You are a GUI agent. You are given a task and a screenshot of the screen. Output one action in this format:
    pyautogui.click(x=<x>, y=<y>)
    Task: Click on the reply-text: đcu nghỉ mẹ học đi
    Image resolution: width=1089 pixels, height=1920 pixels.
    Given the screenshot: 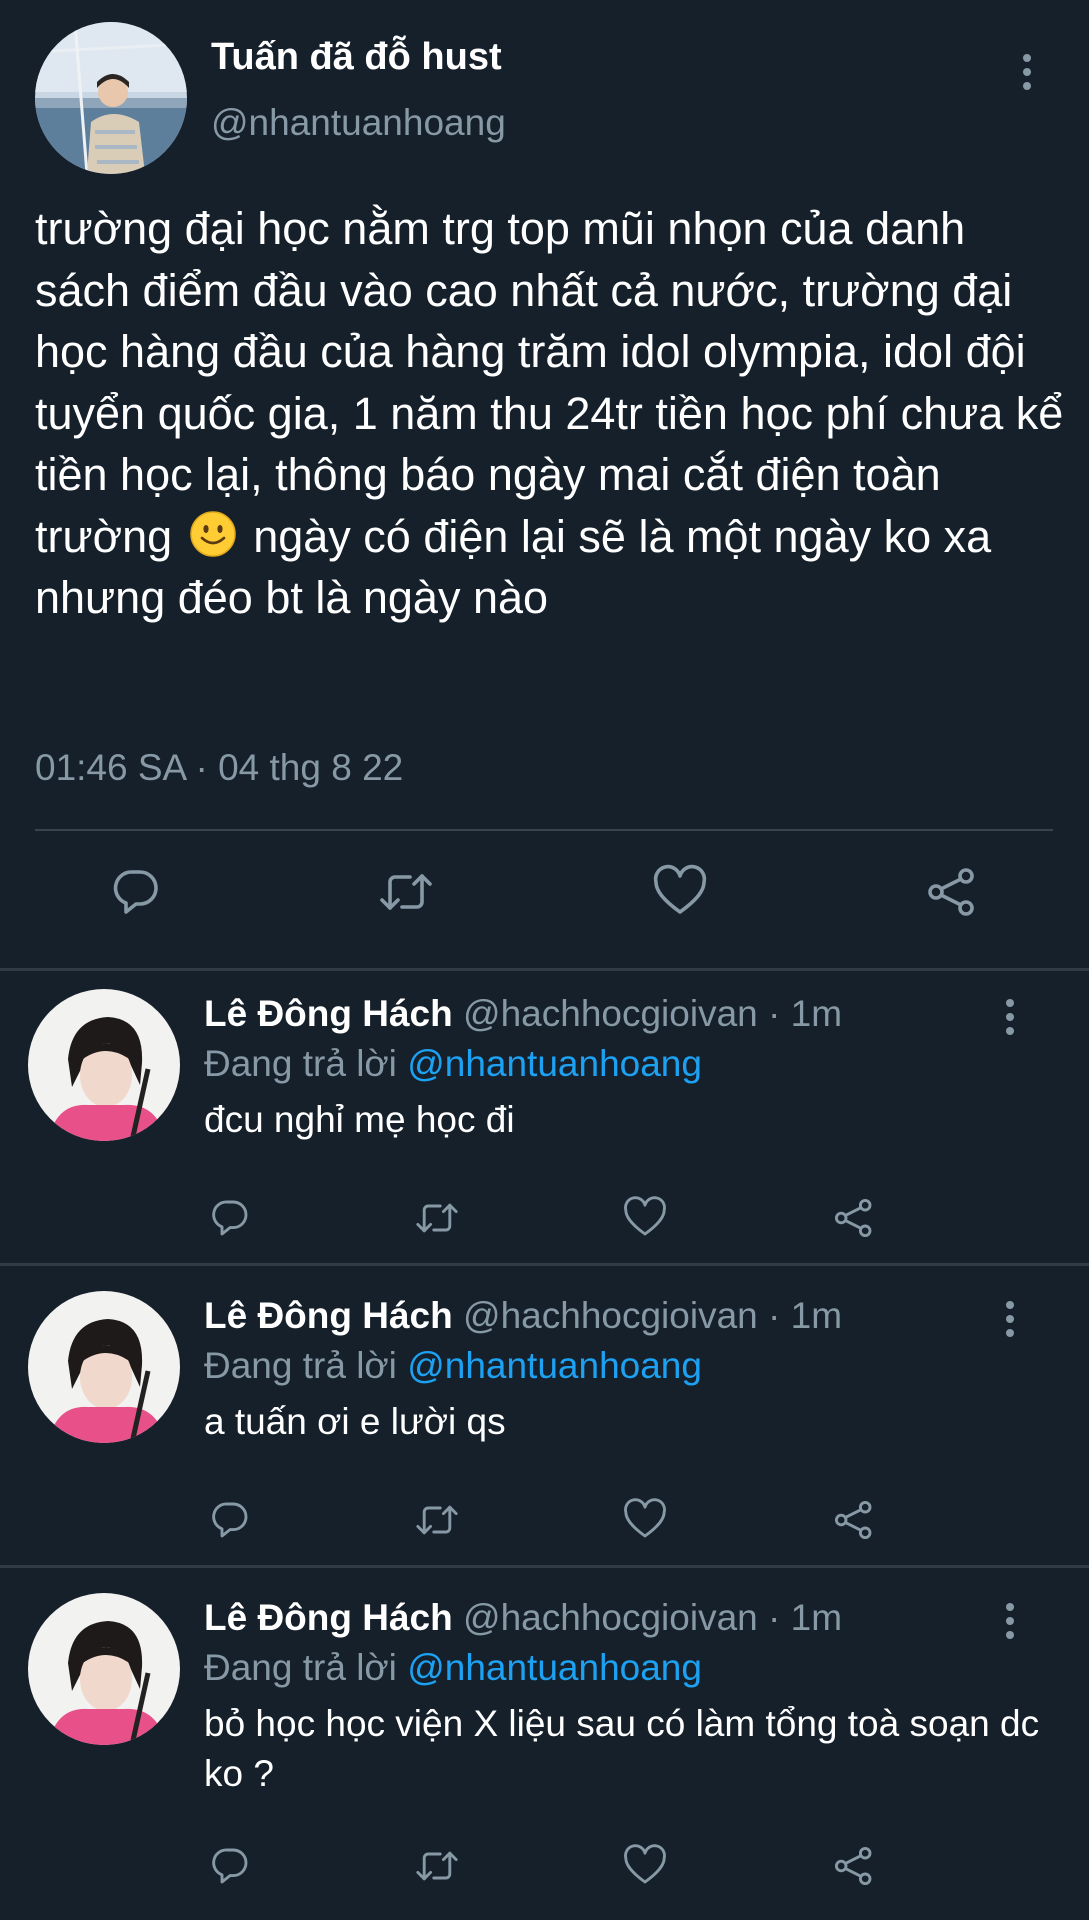 What is the action you would take?
    pyautogui.click(x=359, y=1119)
    